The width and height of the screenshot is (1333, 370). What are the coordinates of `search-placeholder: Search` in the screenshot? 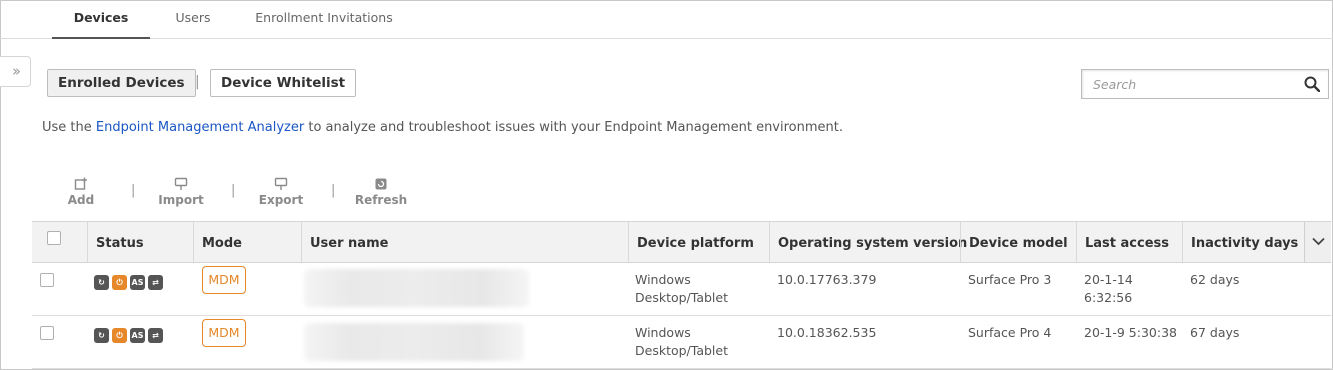 It's located at (1115, 84).